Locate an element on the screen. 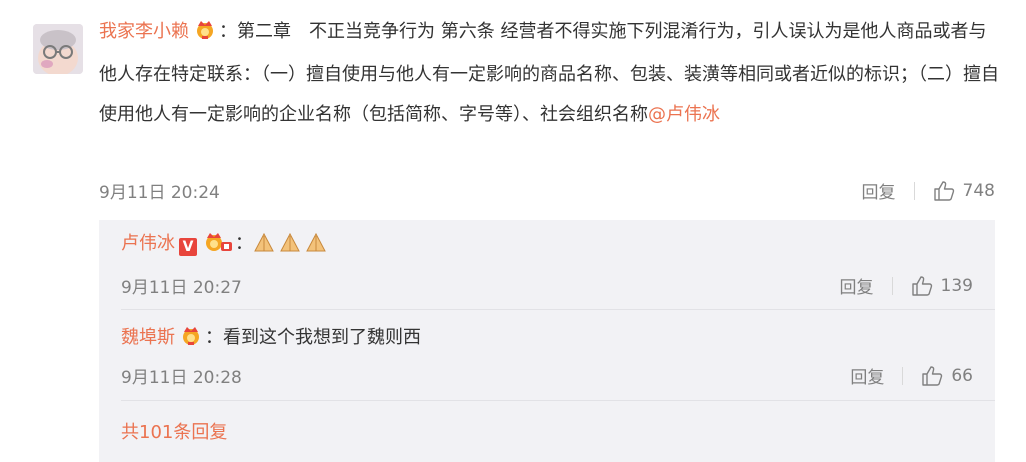 This screenshot has height=462, width=1026. avatar is located at coordinates (58, 49).